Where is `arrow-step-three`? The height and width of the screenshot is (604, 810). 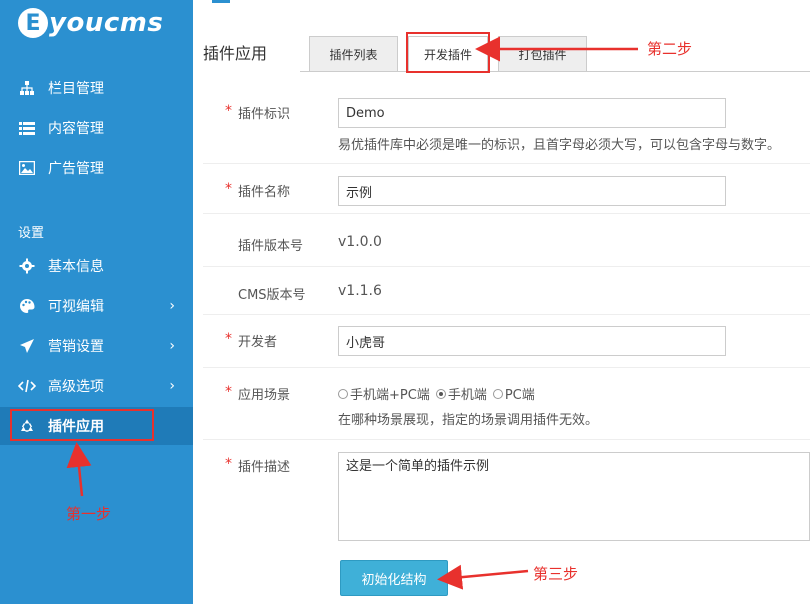
arrow-step-three is located at coordinates (483, 577).